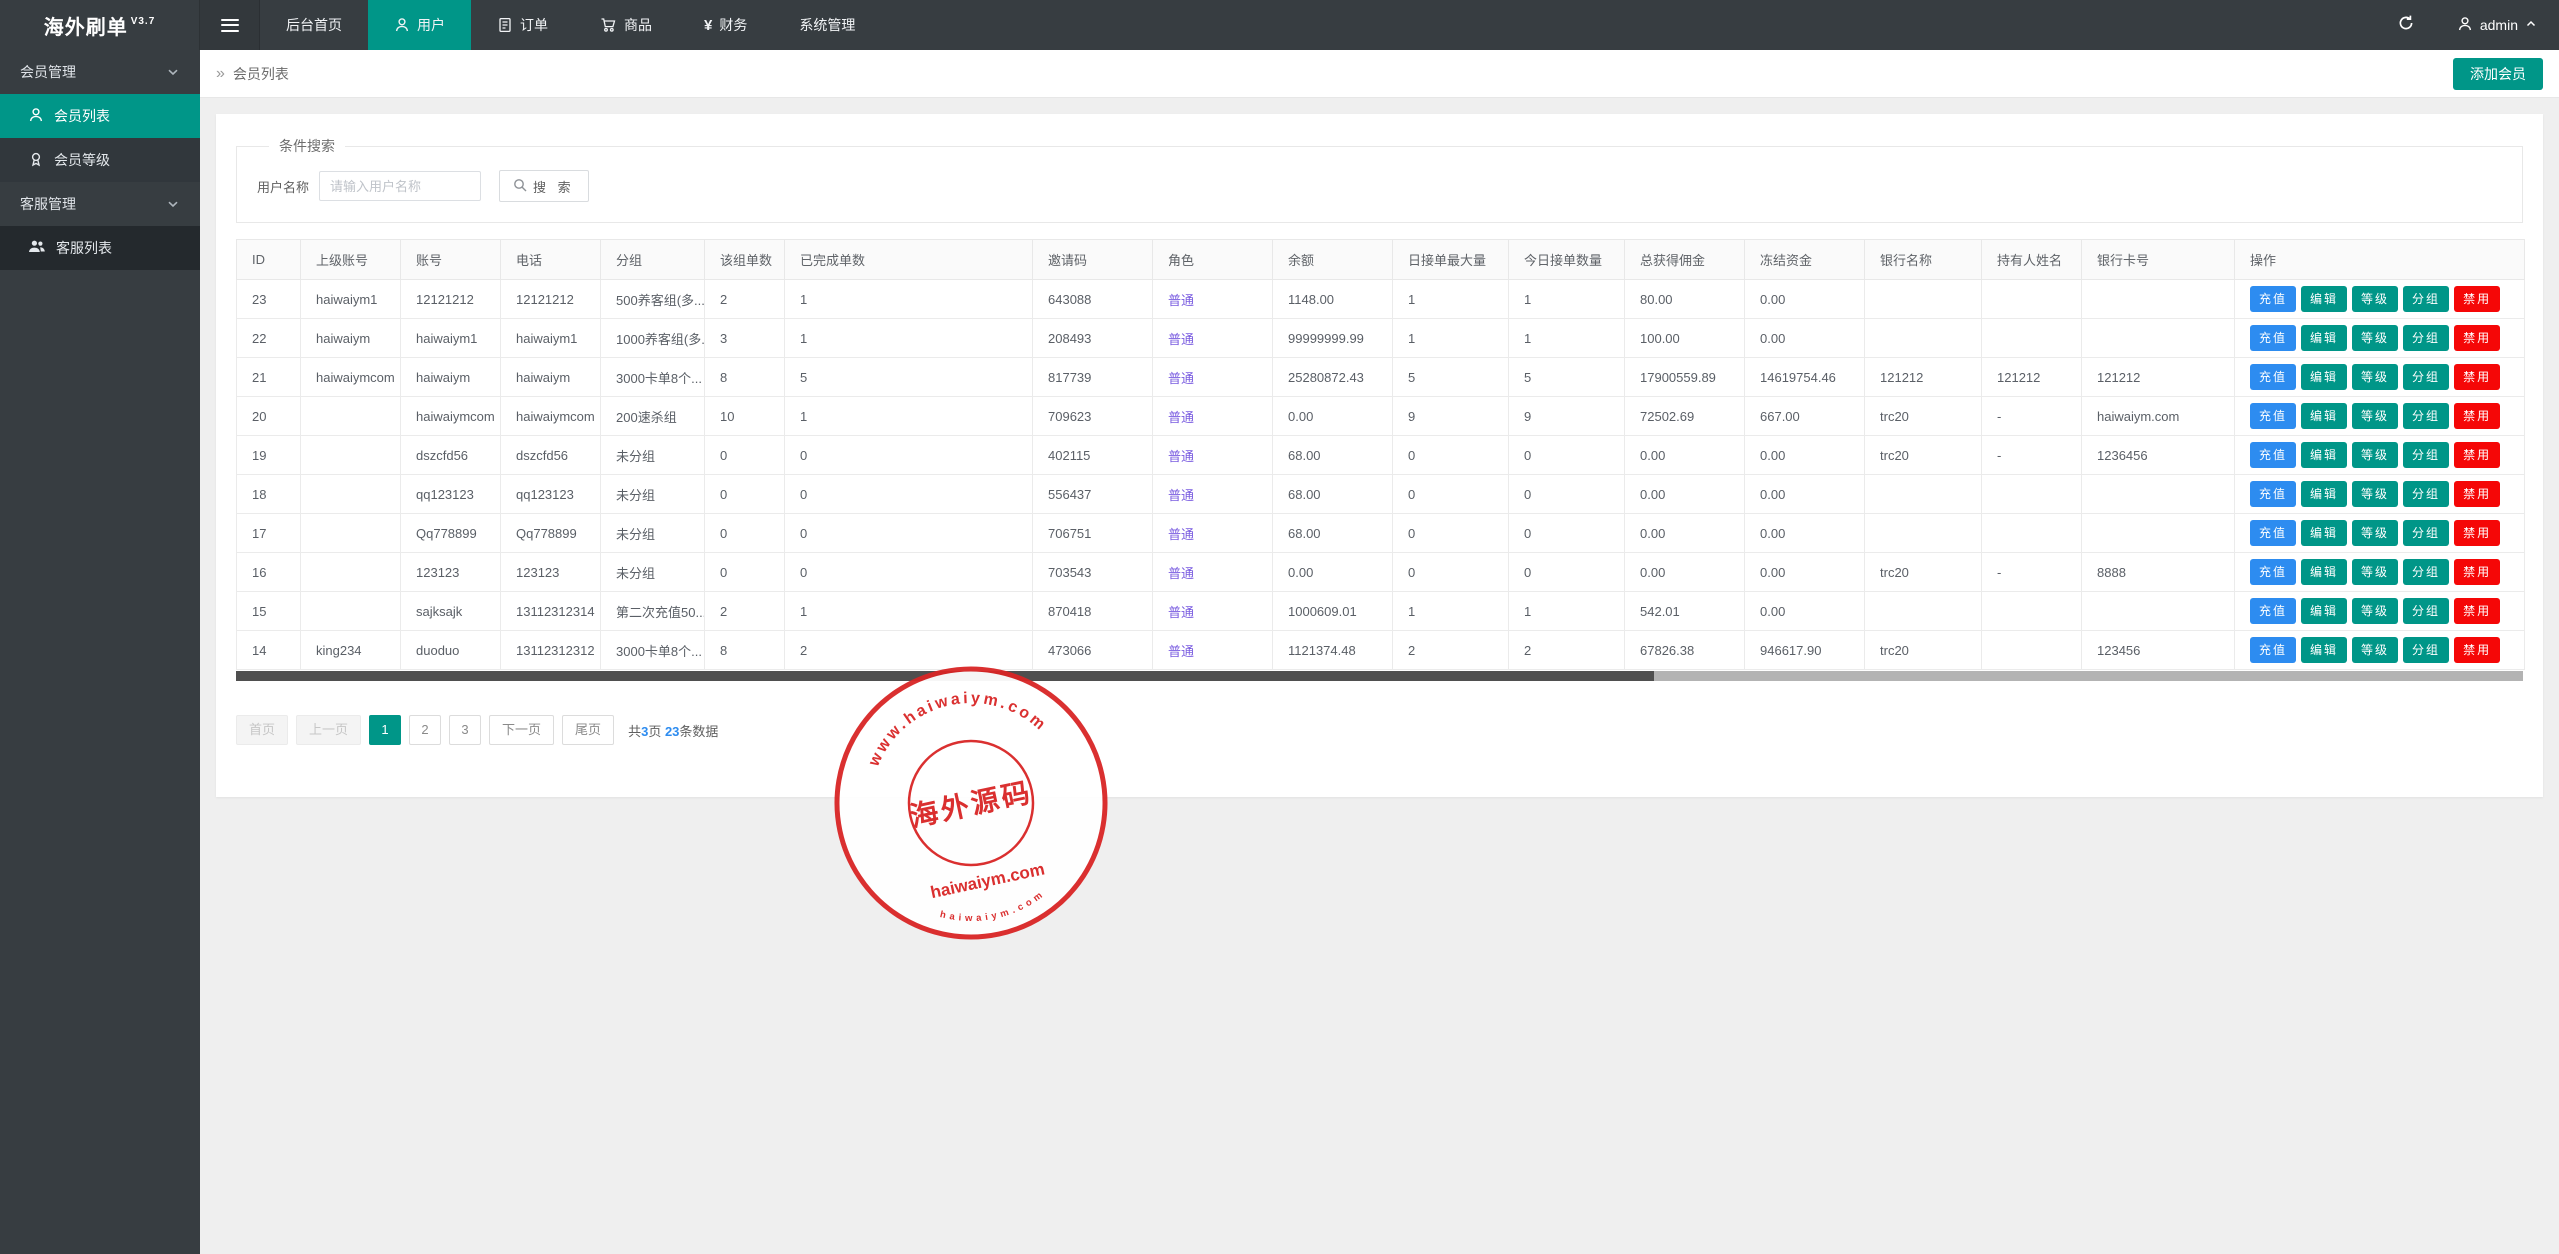  I want to click on pagination-last-button: 尾页, so click(588, 730).